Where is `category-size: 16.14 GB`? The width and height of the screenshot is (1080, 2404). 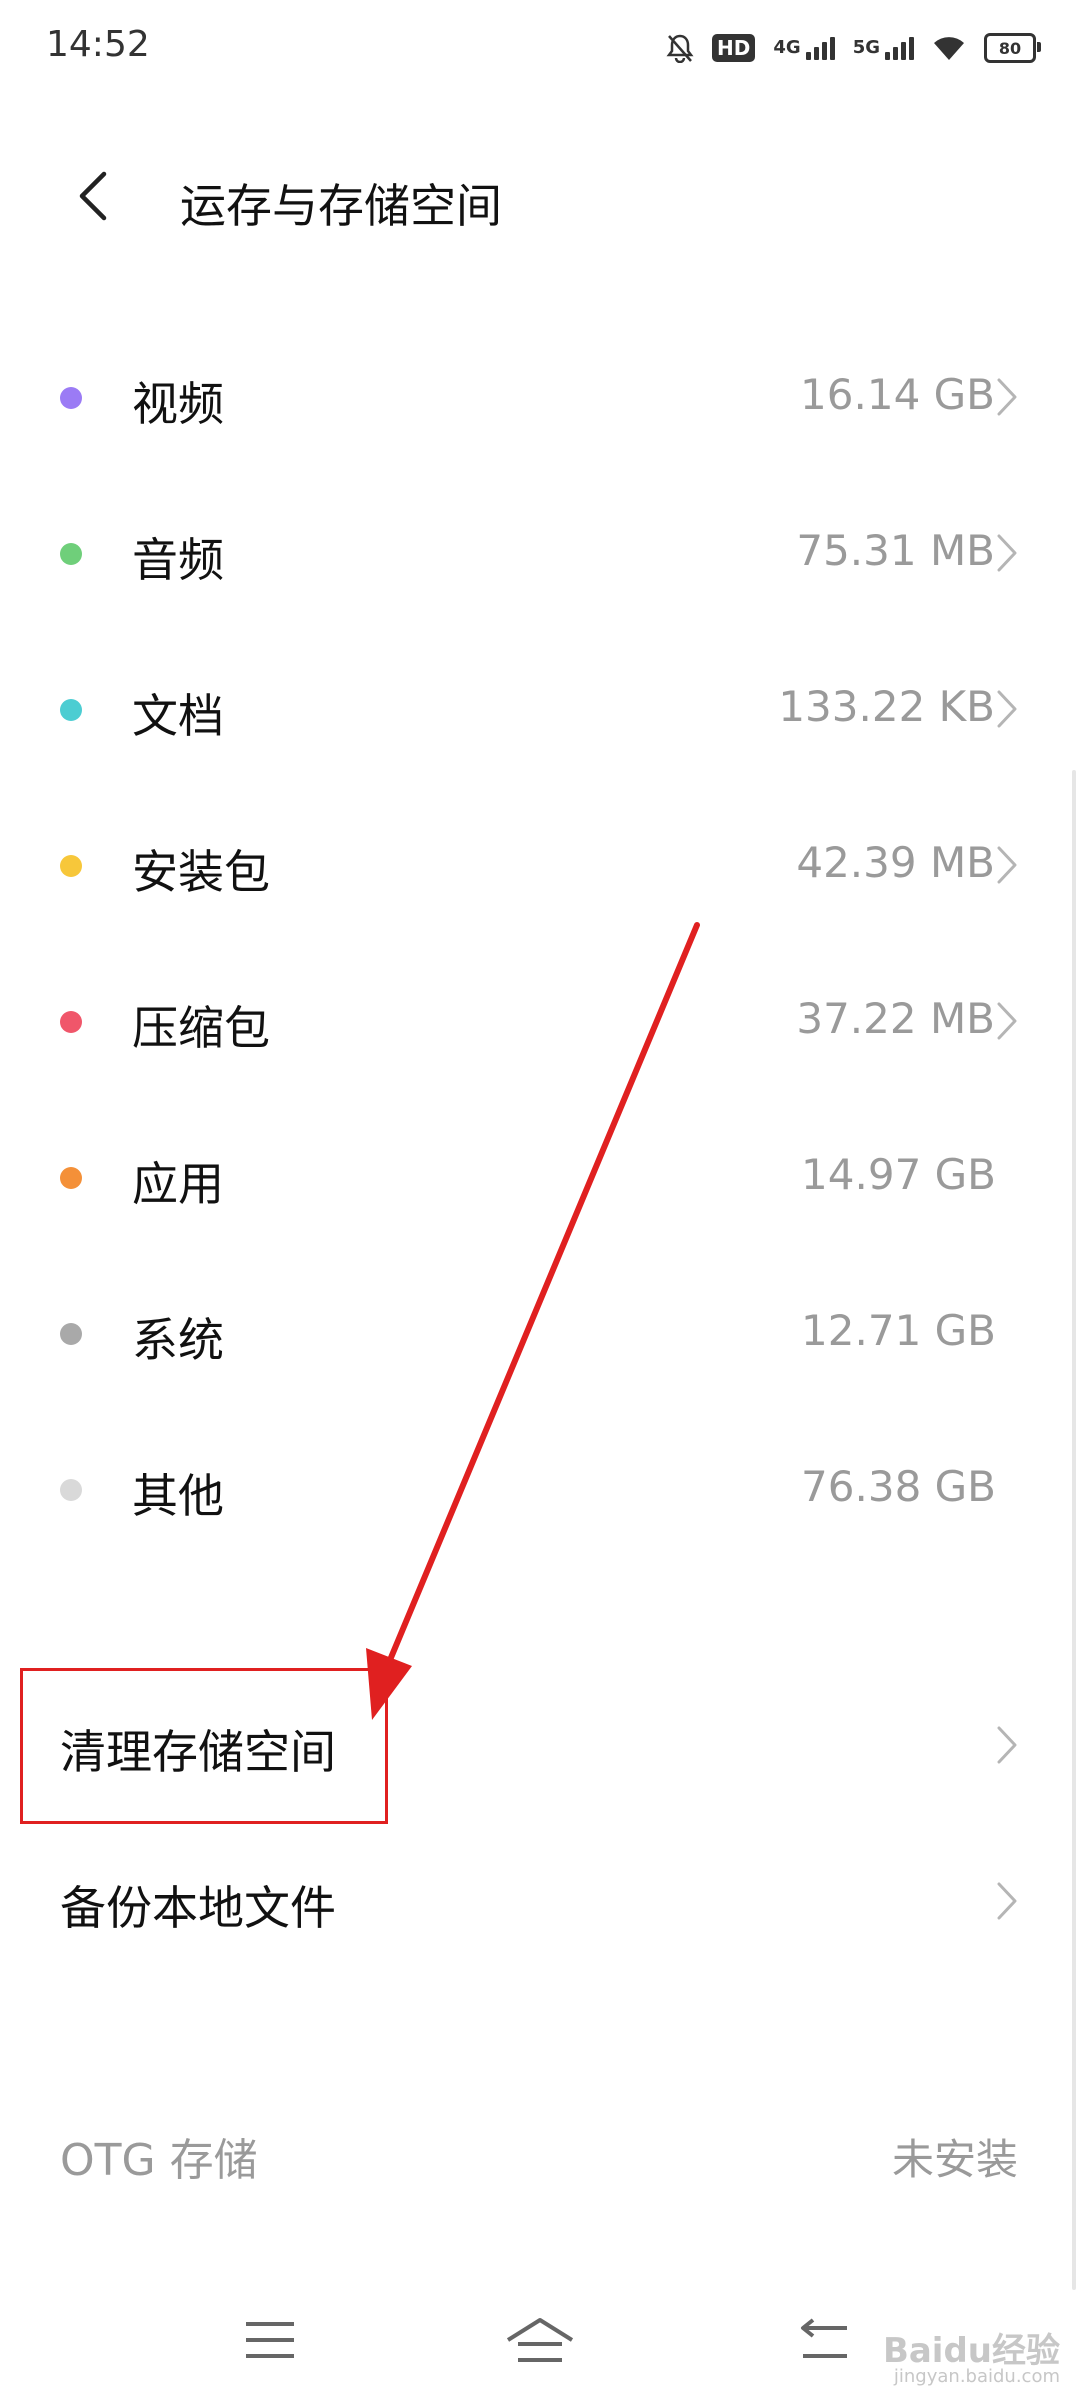
category-size: 16.14 GB is located at coordinates (897, 394).